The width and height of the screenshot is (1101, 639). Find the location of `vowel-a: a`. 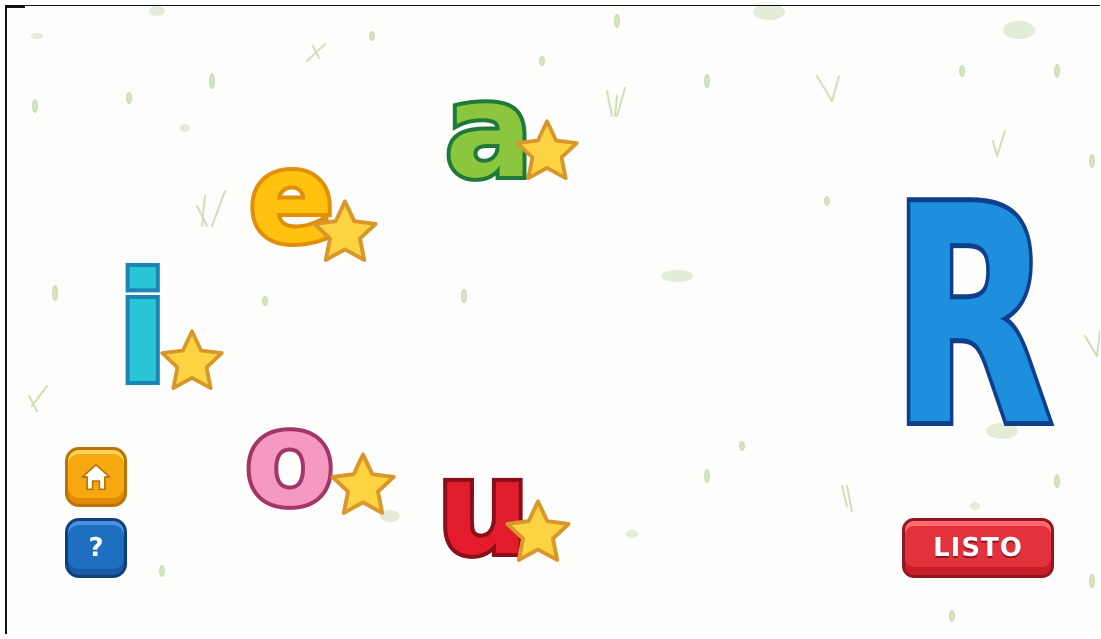

vowel-a: a is located at coordinates (512, 131).